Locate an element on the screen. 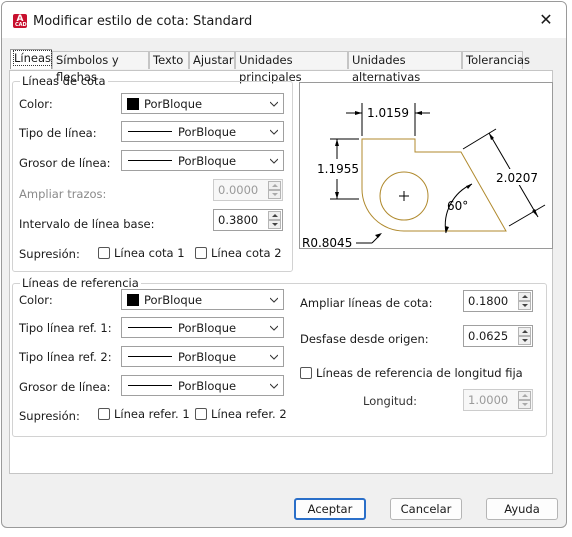 The width and height of the screenshot is (572, 537). autocad-app-icon: A CAD is located at coordinates (20, 21).